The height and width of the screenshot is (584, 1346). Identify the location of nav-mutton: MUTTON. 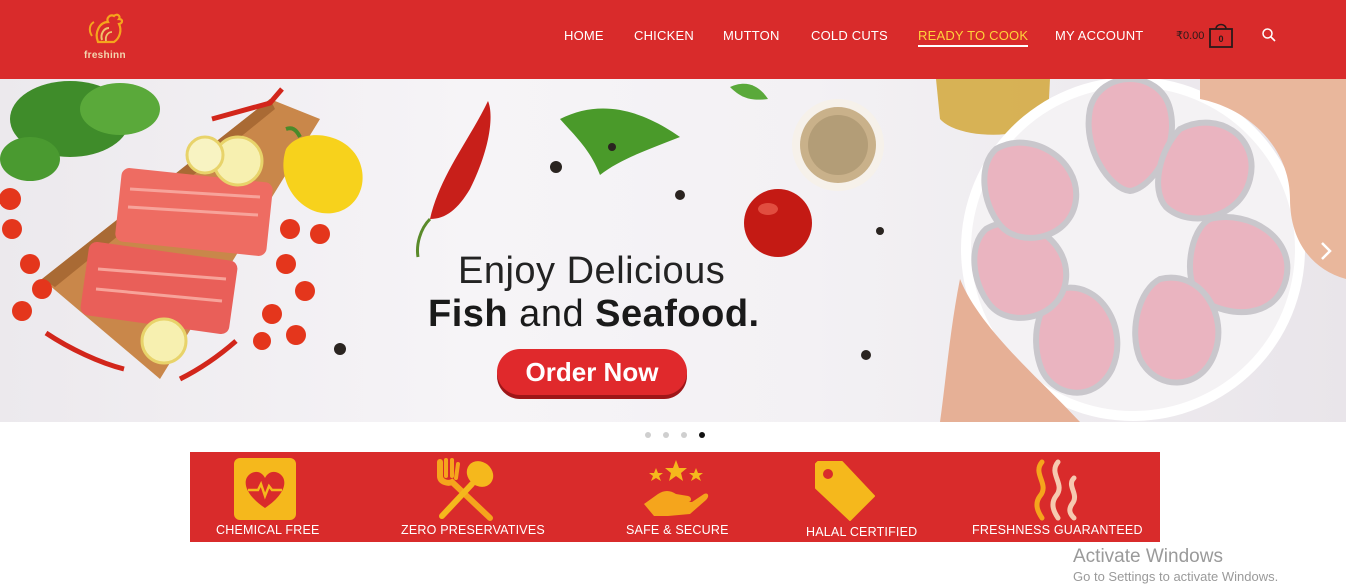
(751, 35).